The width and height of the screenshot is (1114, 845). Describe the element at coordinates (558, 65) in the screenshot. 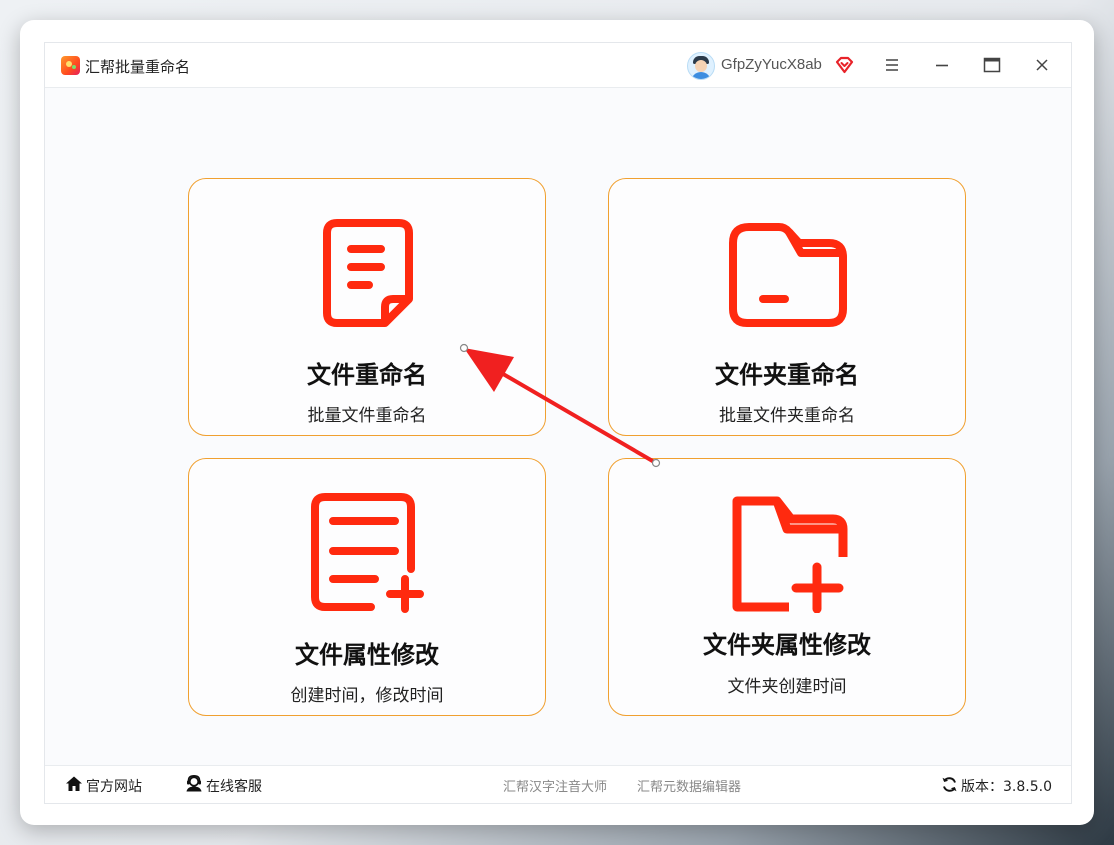

I see `title-bar: 汇帮批量重命名 GfpZyYucX8ab` at that location.